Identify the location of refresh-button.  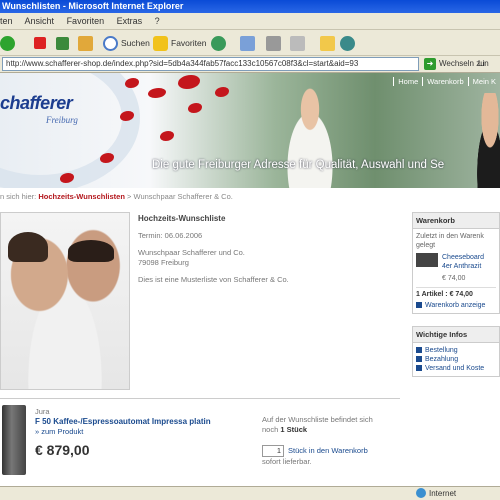
(64, 43).